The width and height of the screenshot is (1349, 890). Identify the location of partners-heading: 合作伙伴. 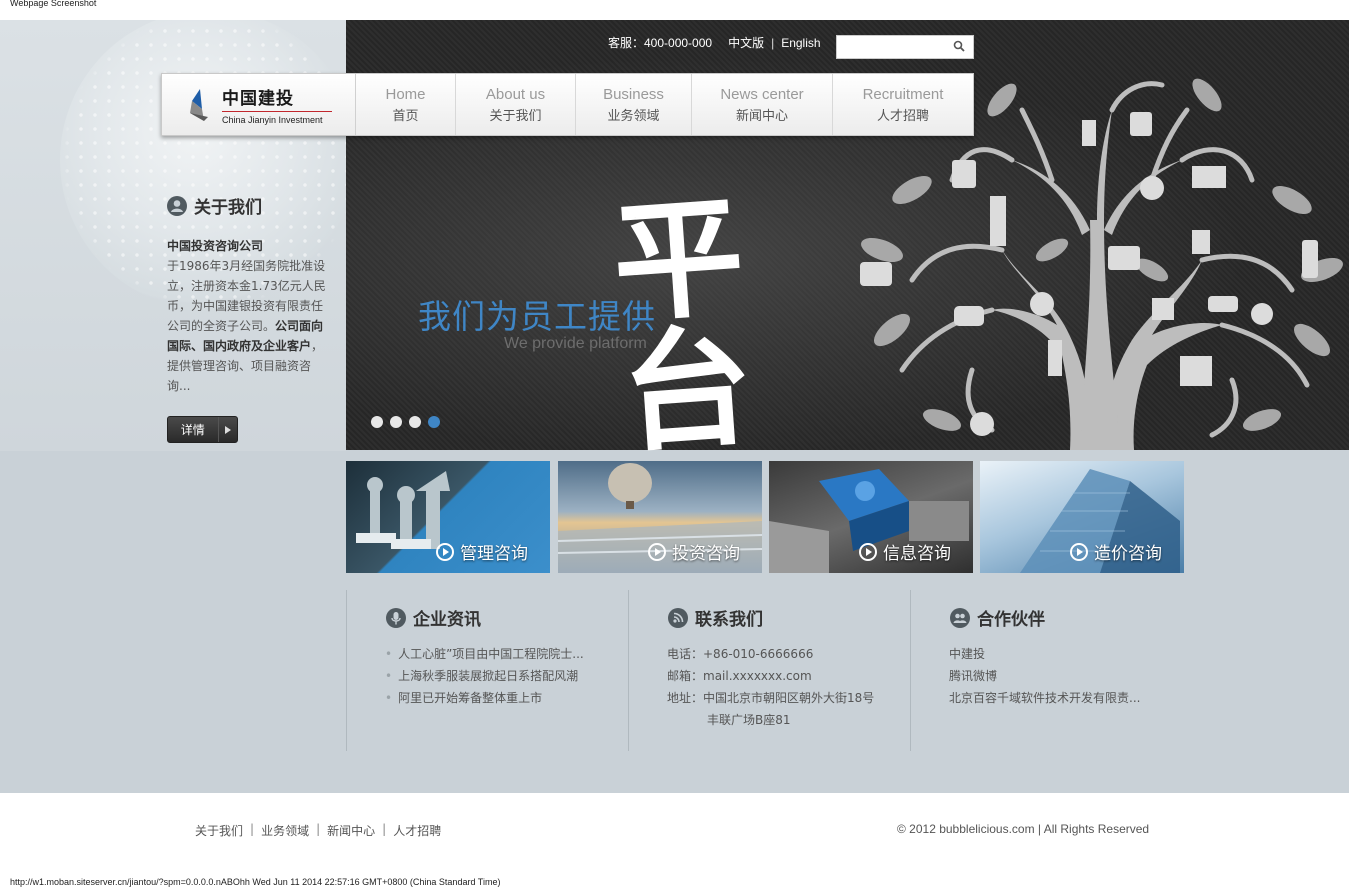
(997, 617).